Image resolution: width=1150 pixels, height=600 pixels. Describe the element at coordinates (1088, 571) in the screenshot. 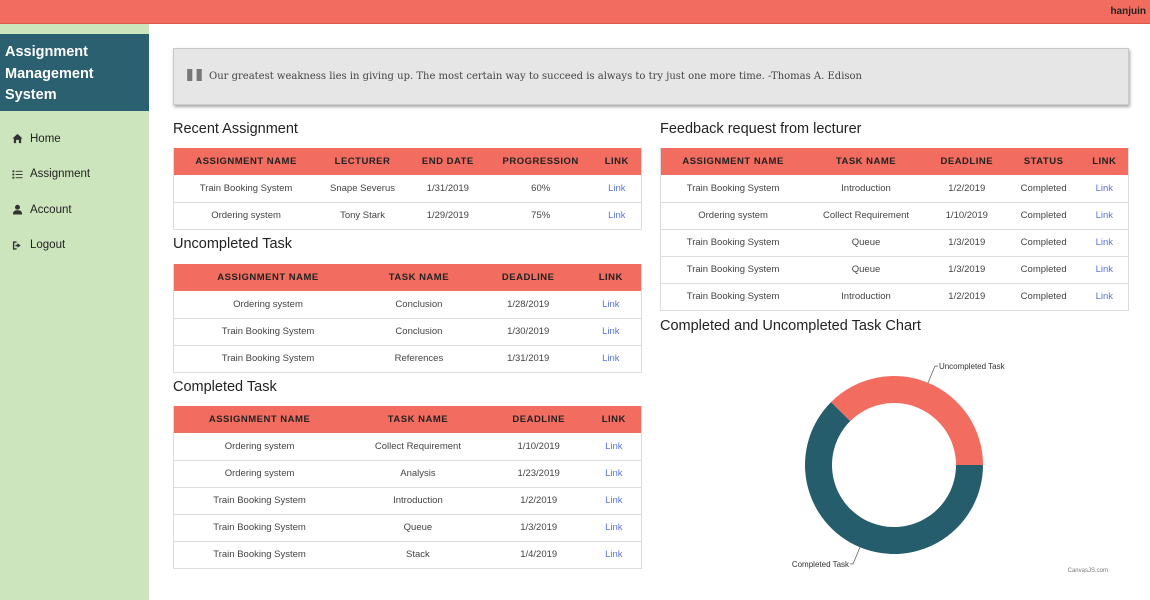

I see `chart-credit: CanvasJS.com` at that location.